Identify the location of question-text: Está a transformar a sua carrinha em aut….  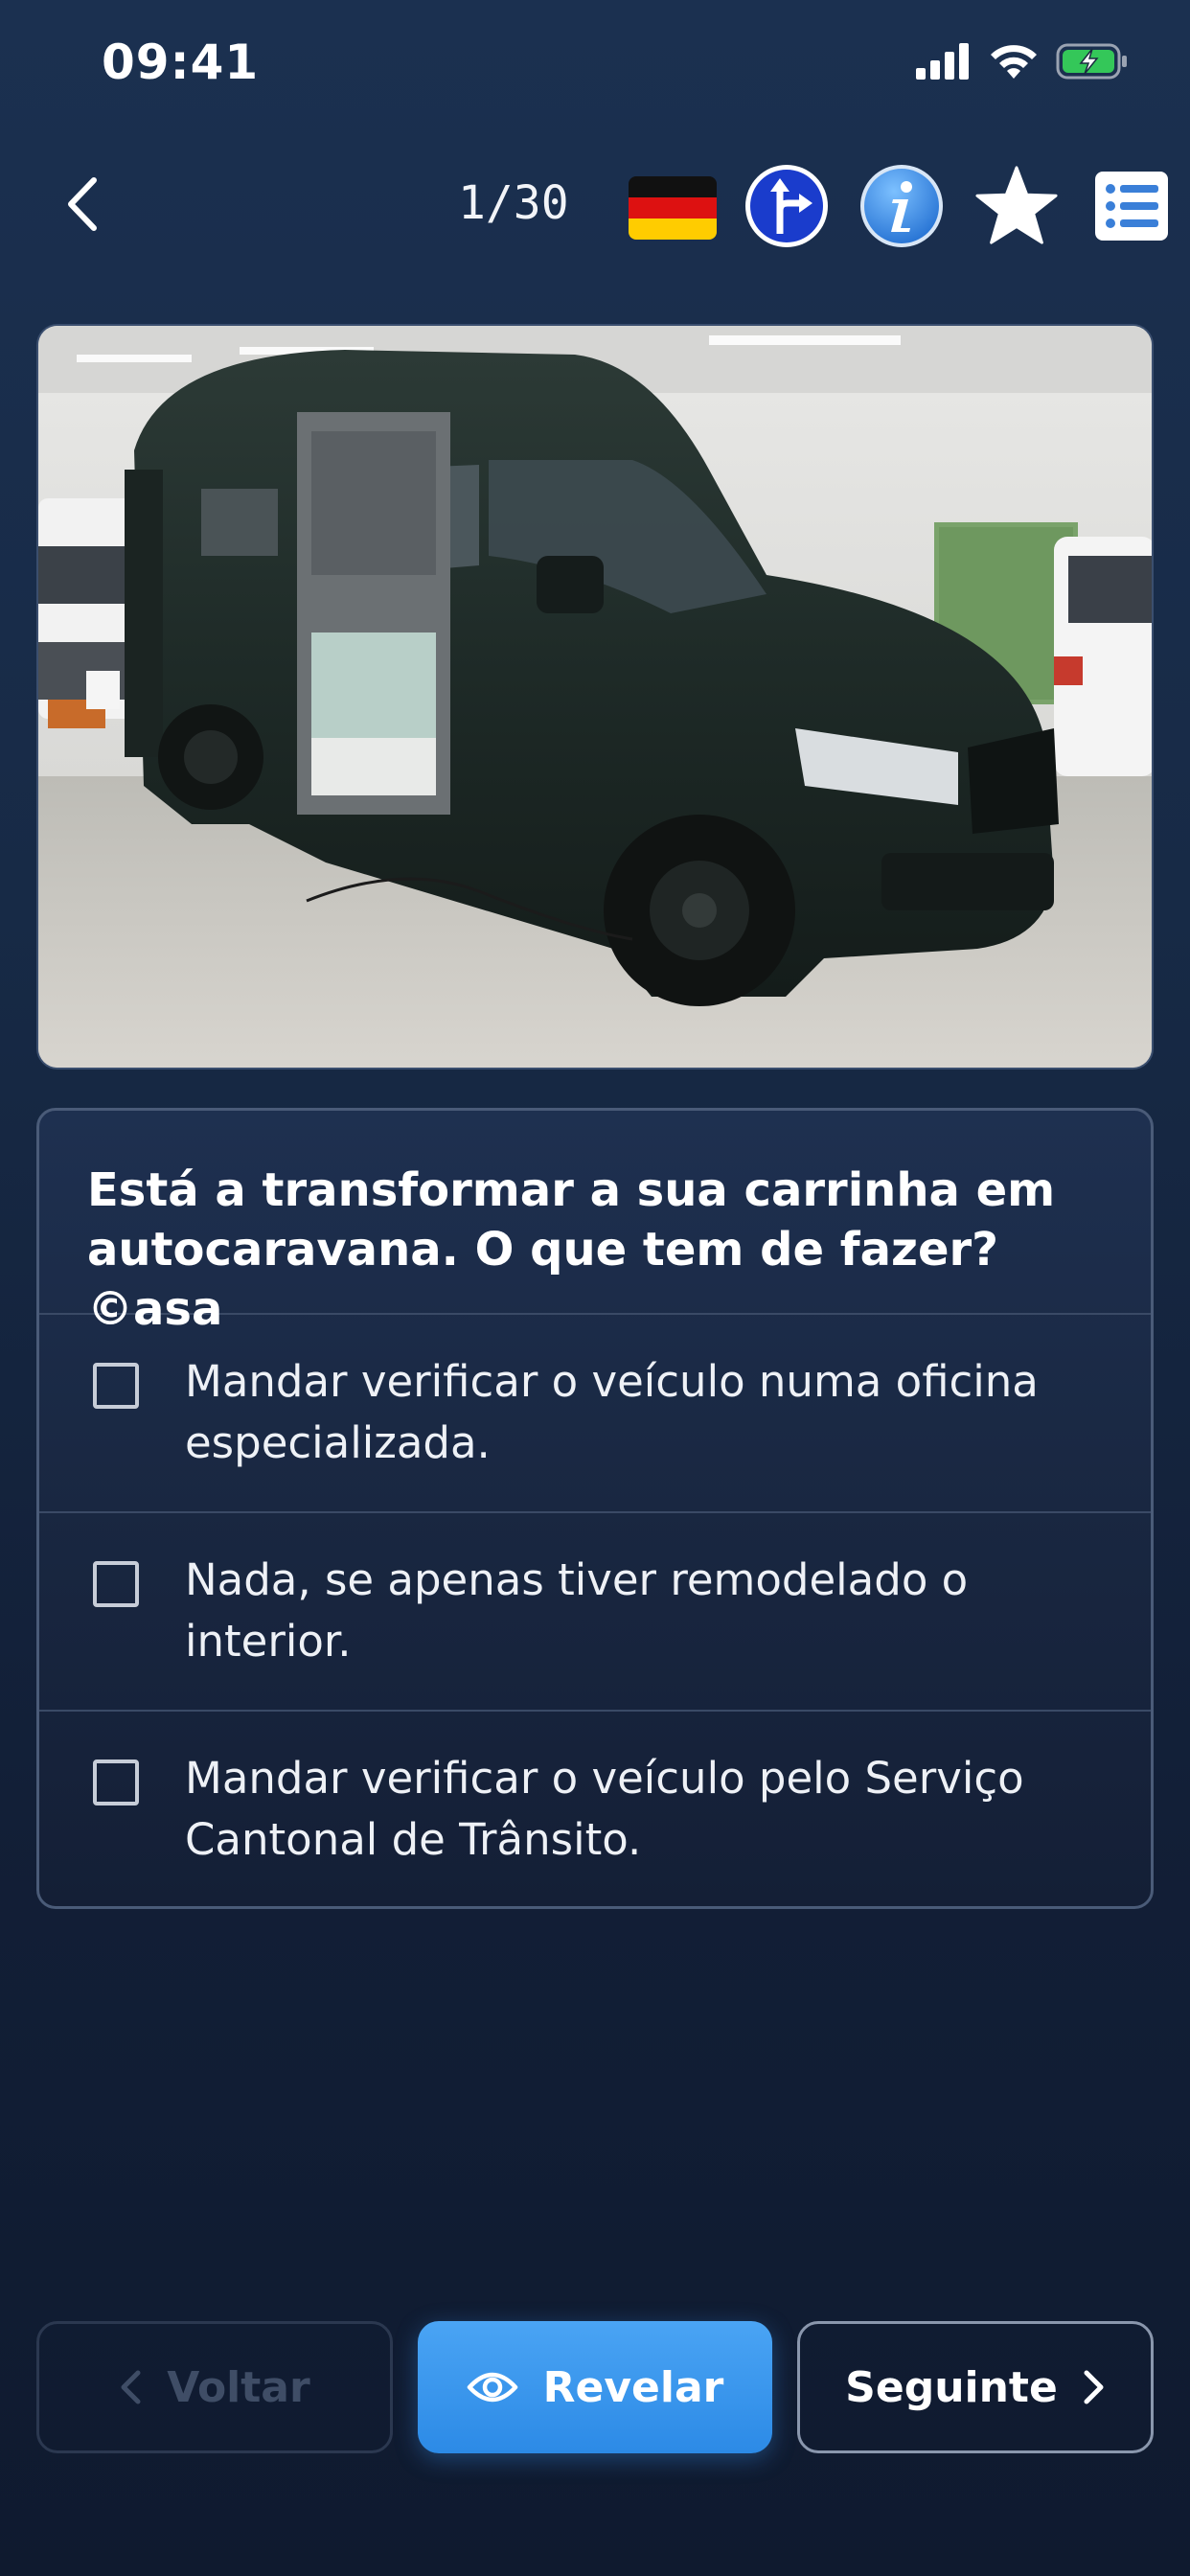
(595, 1223).